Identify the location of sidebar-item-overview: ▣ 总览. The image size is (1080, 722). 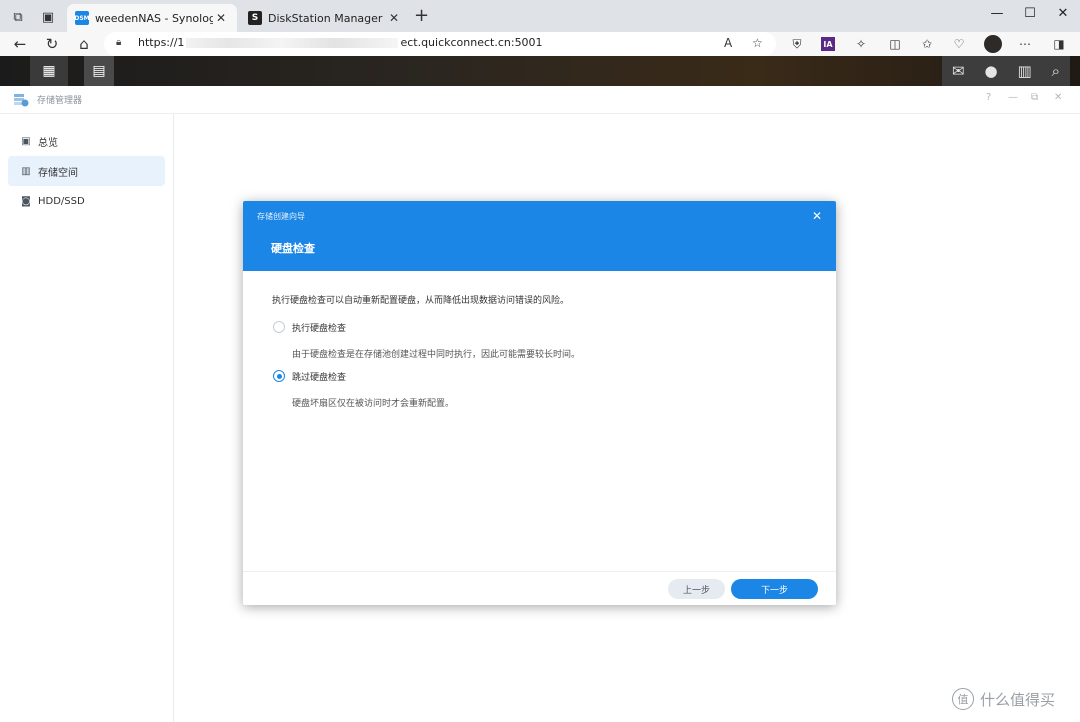
(86, 141).